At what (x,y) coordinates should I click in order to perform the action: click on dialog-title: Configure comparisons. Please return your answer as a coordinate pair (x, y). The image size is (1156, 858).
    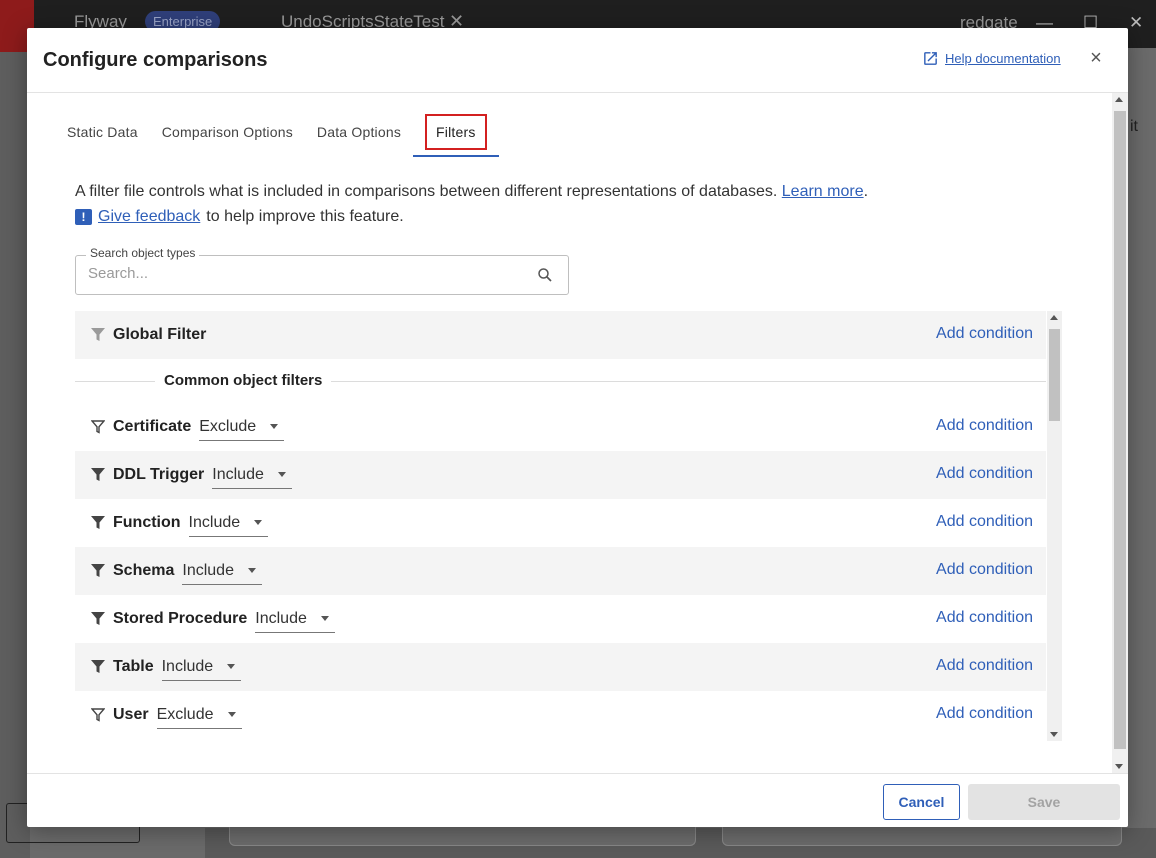
    Looking at the image, I should click on (155, 60).